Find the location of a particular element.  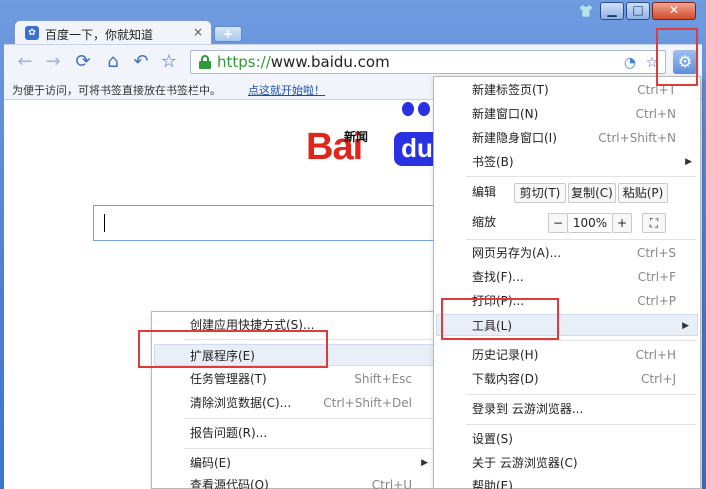

menu-item-help: 帮助(E) is located at coordinates (567, 482).